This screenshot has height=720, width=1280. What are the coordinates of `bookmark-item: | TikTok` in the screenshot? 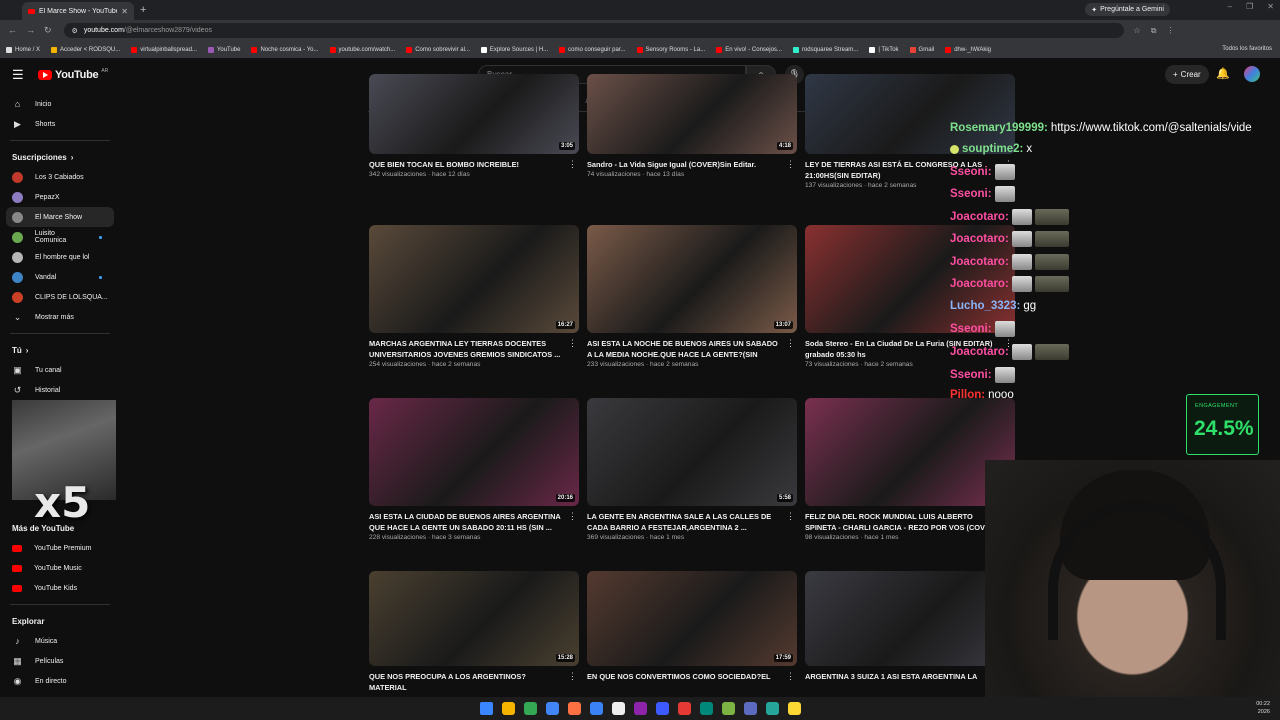 It's located at (884, 49).